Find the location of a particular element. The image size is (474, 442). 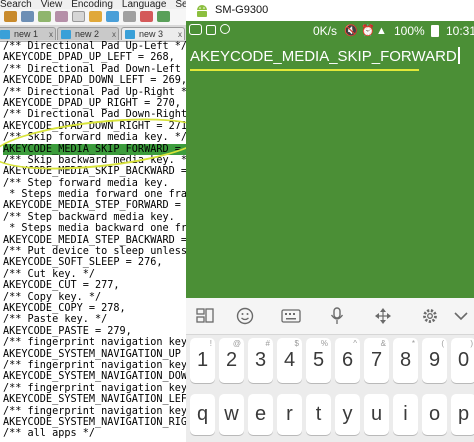

key-label: 5 is located at coordinates (318, 360).